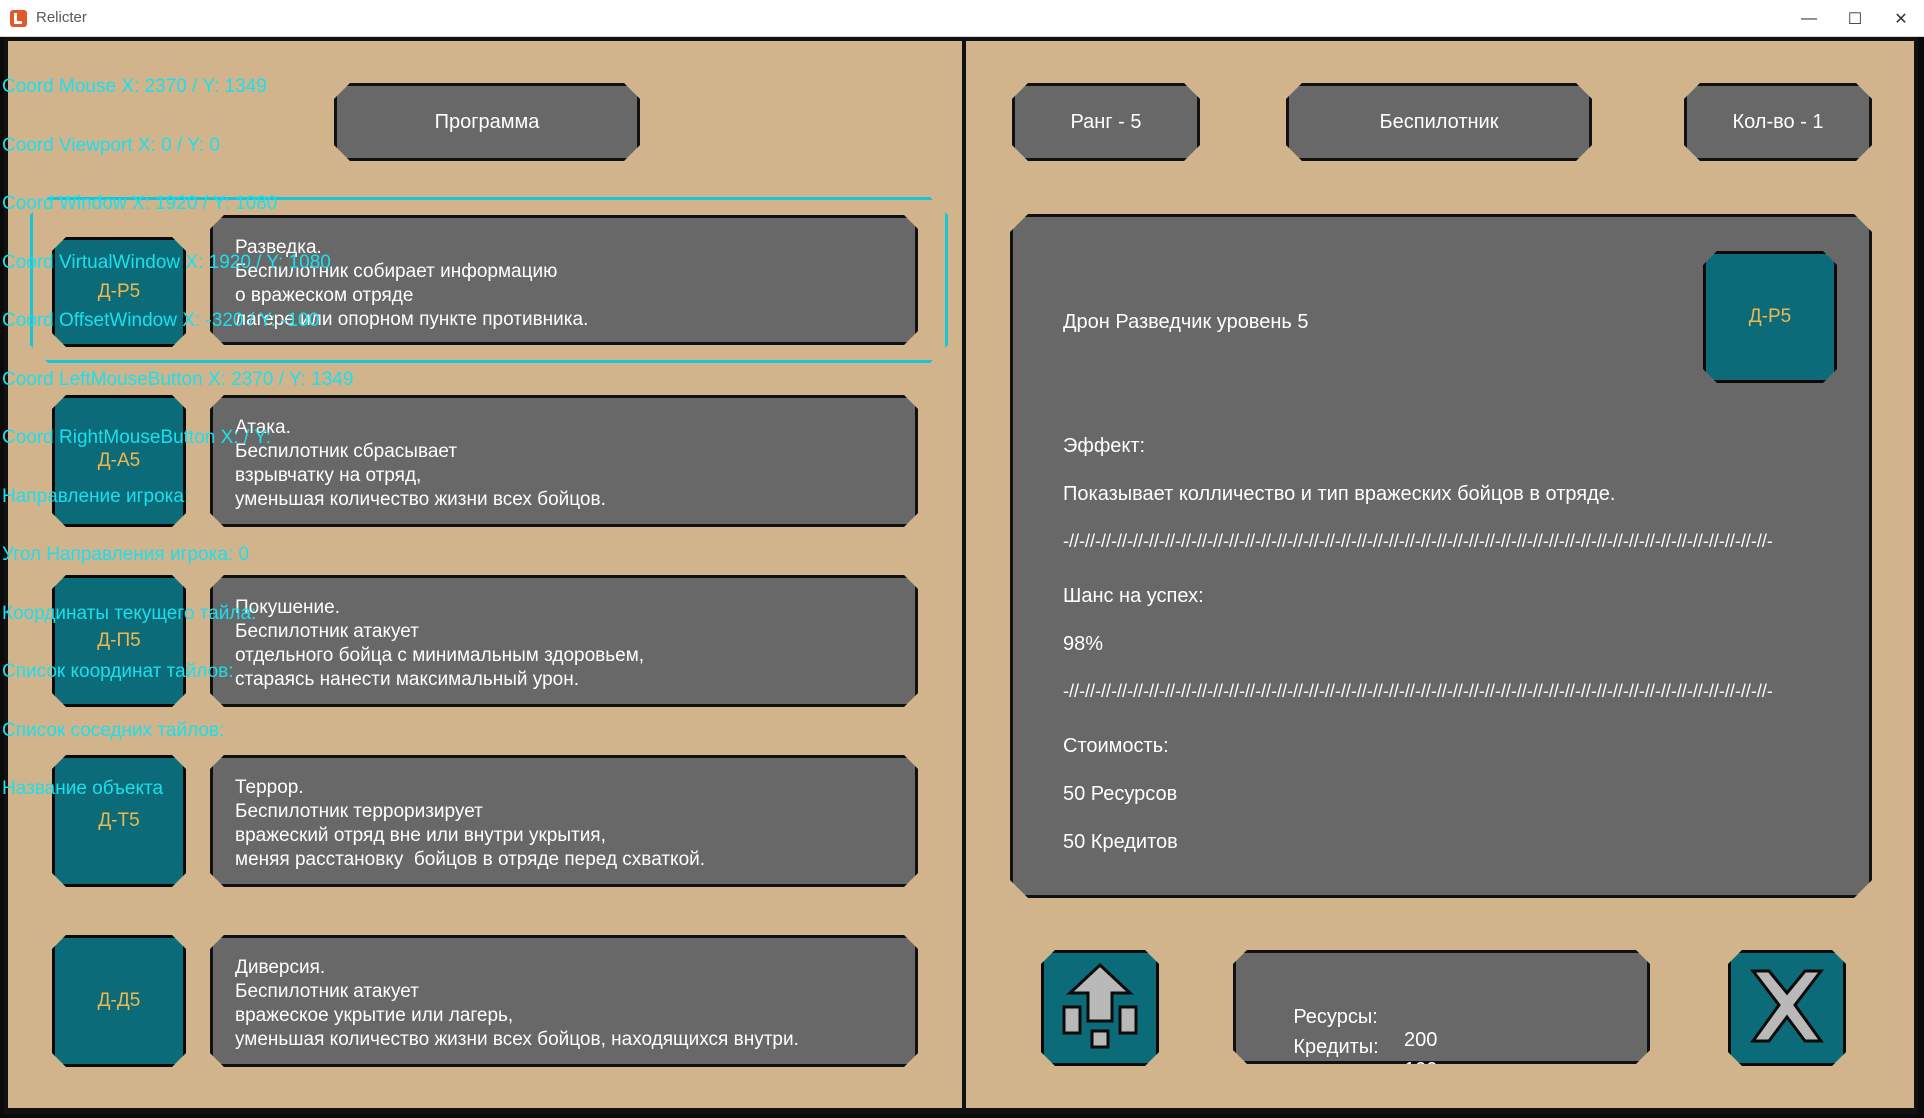 Image resolution: width=1924 pixels, height=1118 pixels. Describe the element at coordinates (1441, 1007) in the screenshot. I see `resources-box: Ресурсы: 200 Кредиты: 100` at that location.